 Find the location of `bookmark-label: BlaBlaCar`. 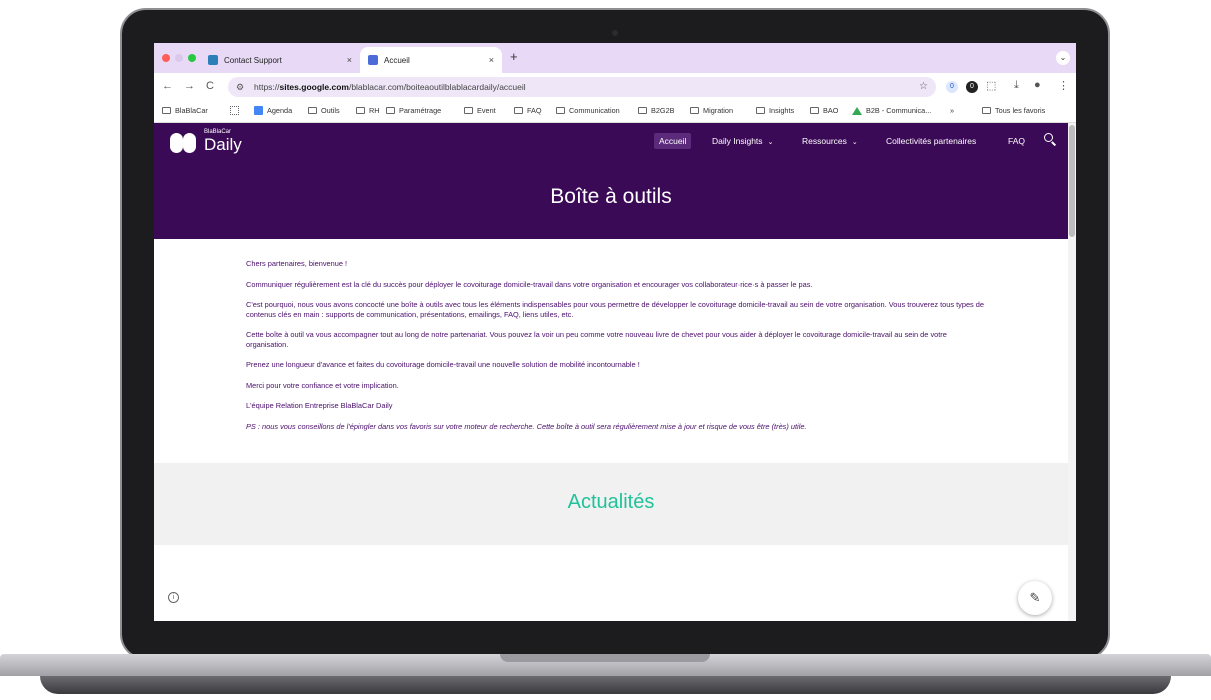

bookmark-label: BlaBlaCar is located at coordinates (191, 110).